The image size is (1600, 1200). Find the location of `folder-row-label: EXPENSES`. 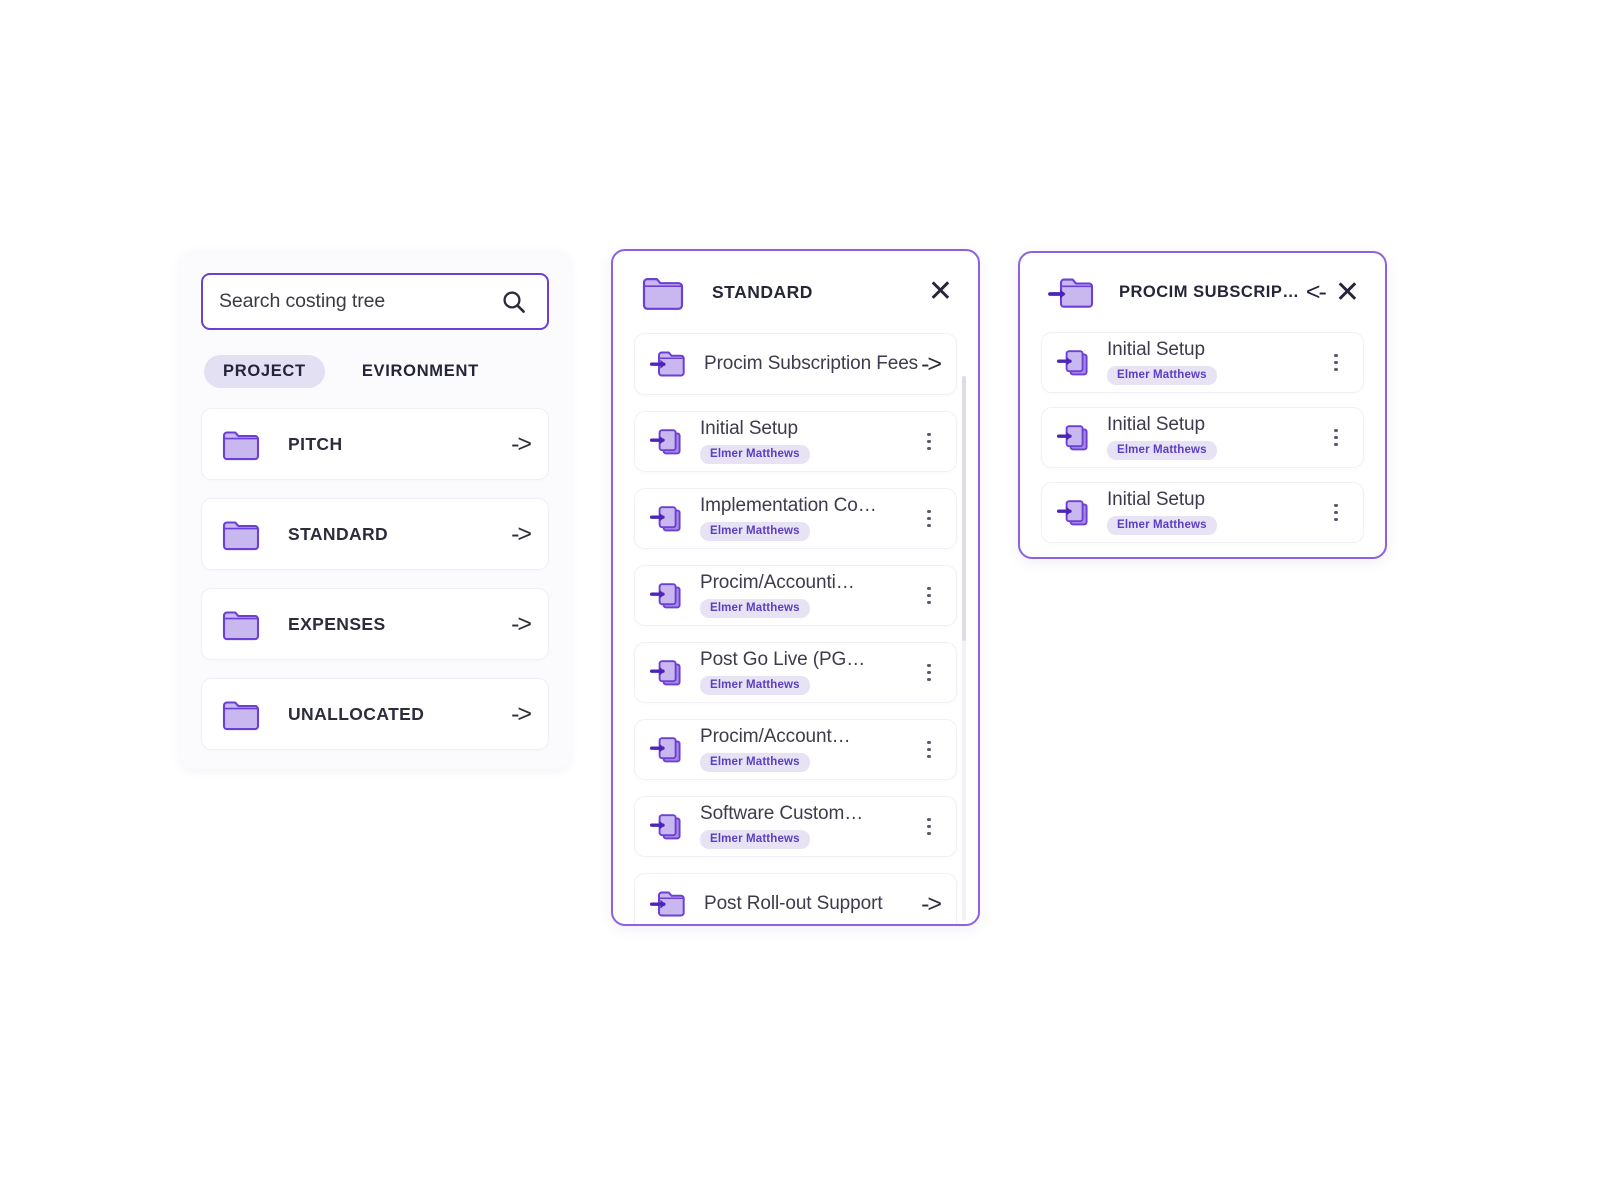

folder-row-label: EXPENSES is located at coordinates (337, 623).